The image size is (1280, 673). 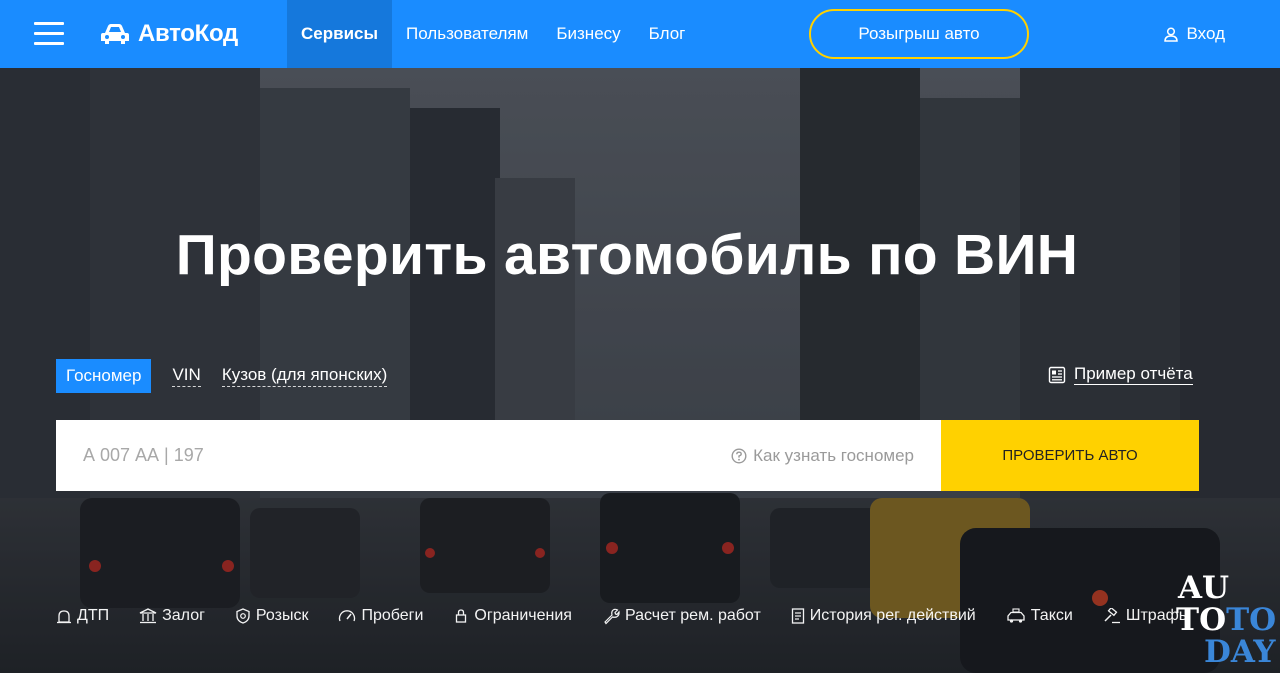 What do you see at coordinates (1057, 374) in the screenshot?
I see `report-icon` at bounding box center [1057, 374].